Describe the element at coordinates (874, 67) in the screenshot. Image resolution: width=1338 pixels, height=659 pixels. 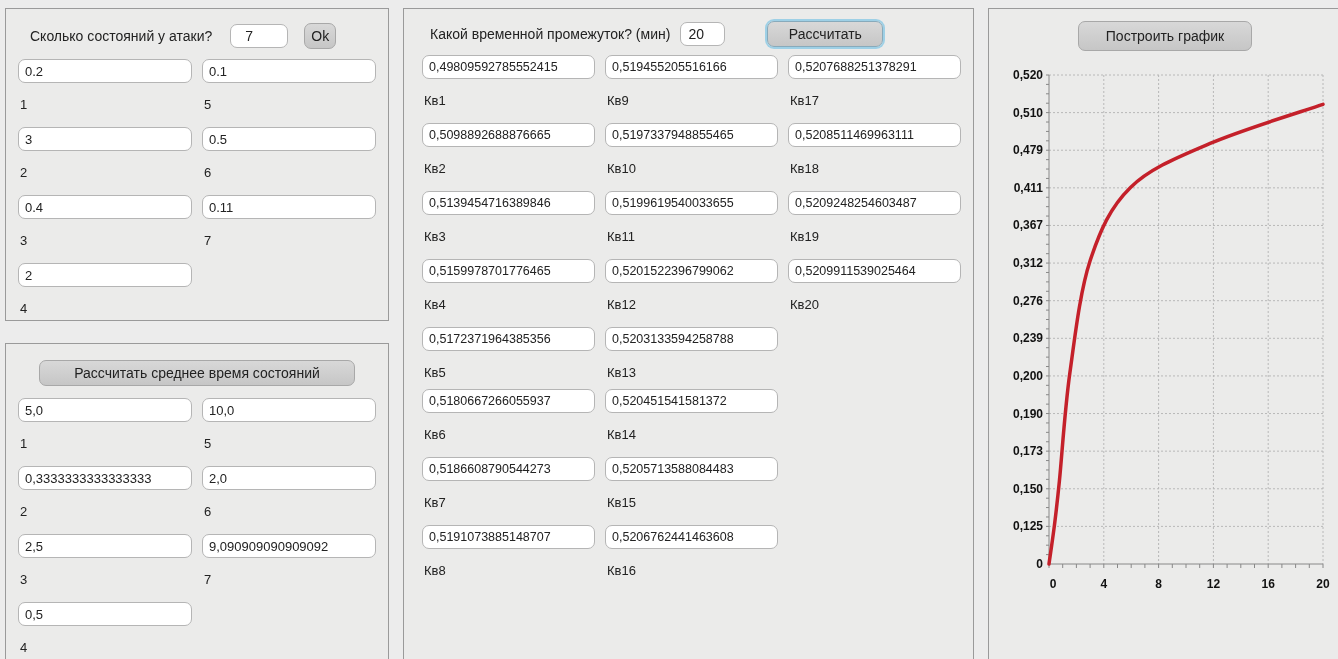
I see `result-field: 0,5207688251378291` at that location.